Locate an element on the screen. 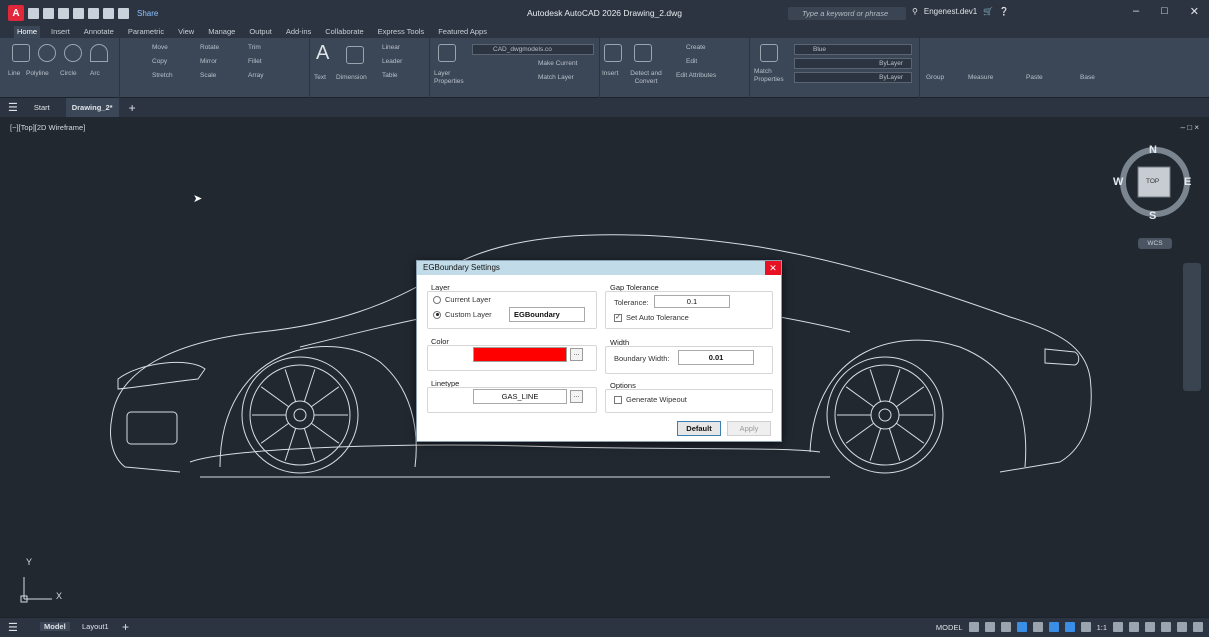 This screenshot has width=1209, height=637. arc-icon is located at coordinates (99, 53).